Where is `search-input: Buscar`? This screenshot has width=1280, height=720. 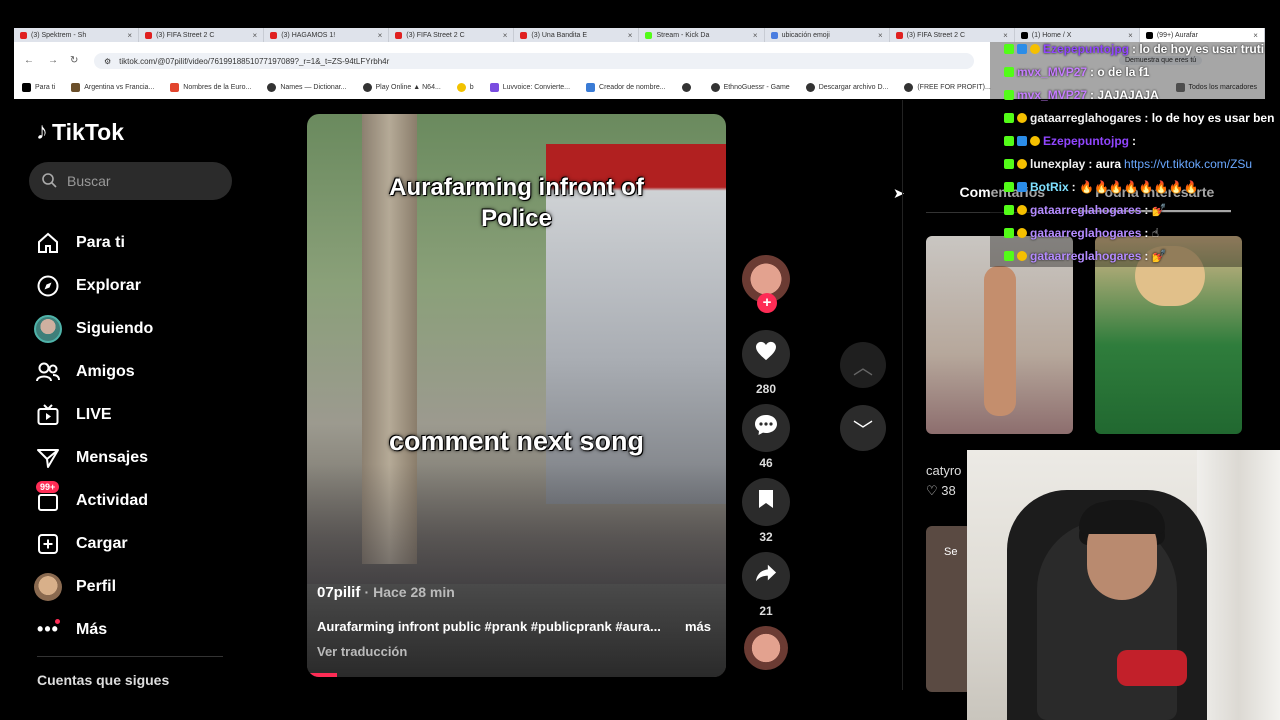
search-input: Buscar is located at coordinates (130, 181).